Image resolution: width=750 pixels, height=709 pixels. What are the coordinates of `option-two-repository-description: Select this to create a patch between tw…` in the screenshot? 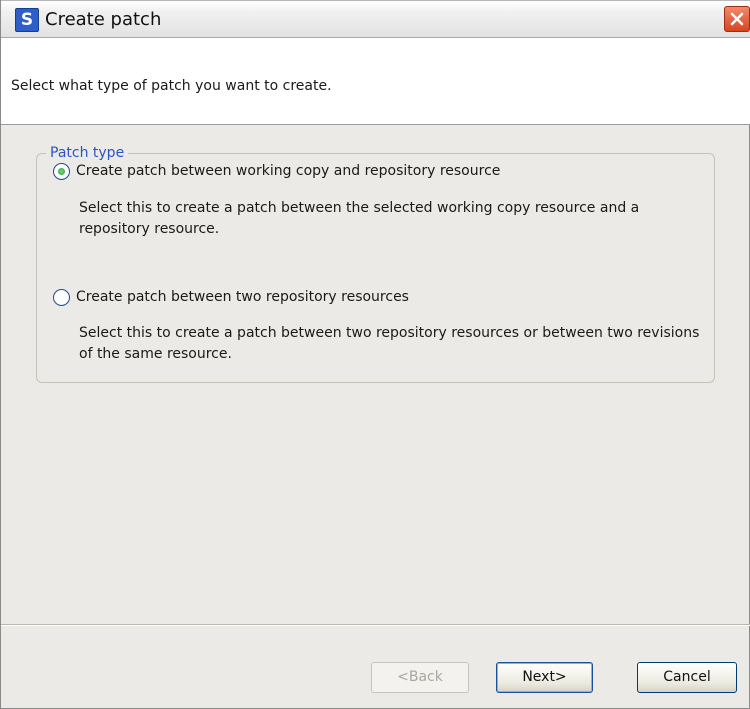 It's located at (389, 343).